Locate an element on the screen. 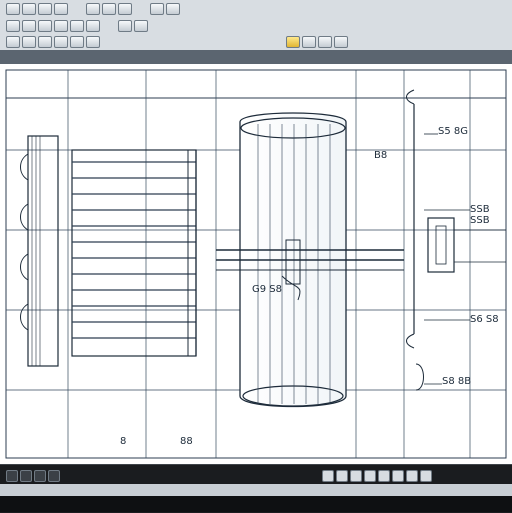 This screenshot has width=512, height=513. layer-icon is located at coordinates (12, 476).